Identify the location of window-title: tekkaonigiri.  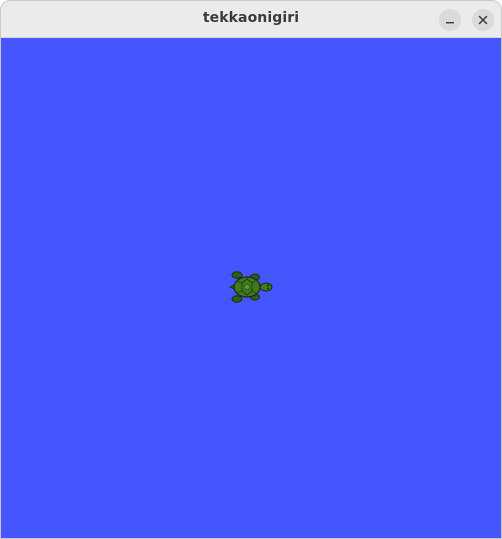
(251, 18).